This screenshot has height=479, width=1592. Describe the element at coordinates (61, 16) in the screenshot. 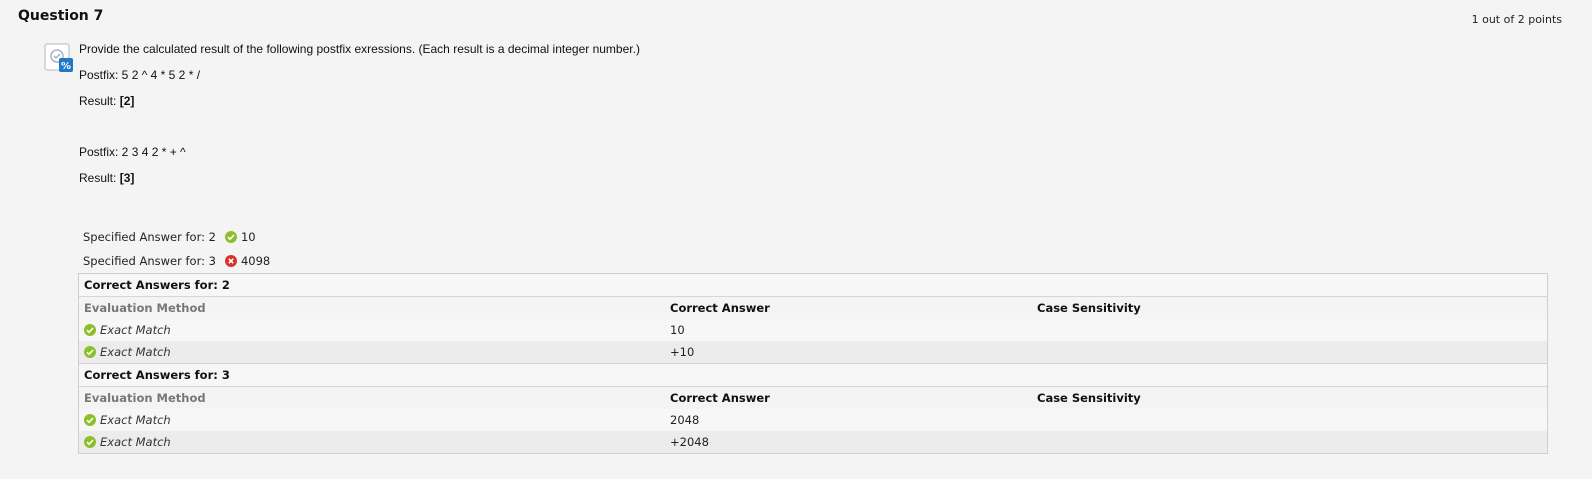

I see `question-title: Question 7` at that location.